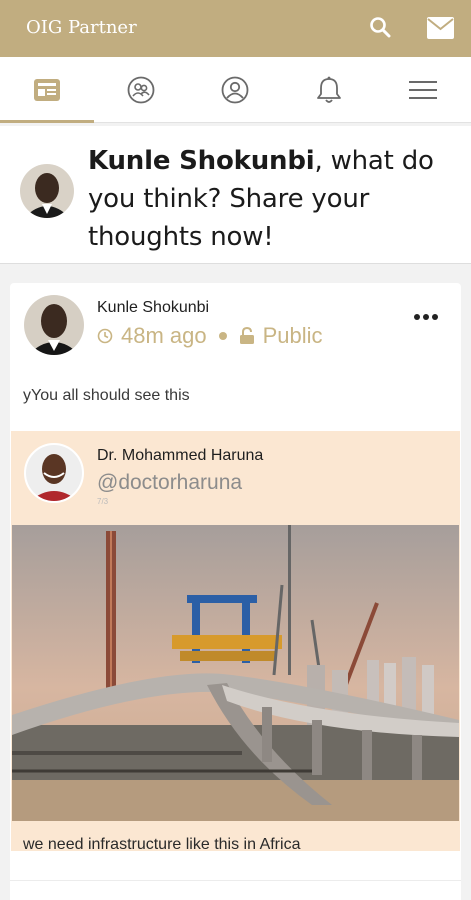  Describe the element at coordinates (235, 28) in the screenshot. I see `app-header: OIG Partner` at that location.